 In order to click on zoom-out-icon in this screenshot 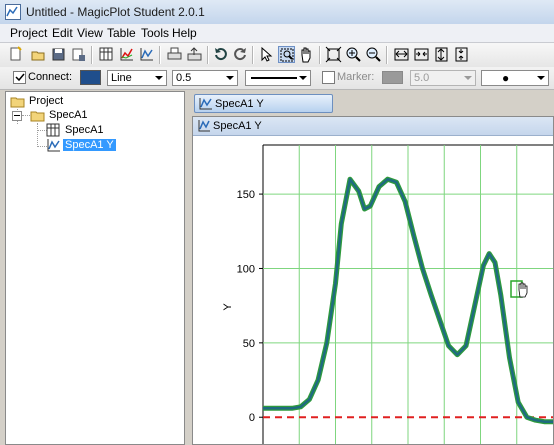, I will do `click(373, 54)`.